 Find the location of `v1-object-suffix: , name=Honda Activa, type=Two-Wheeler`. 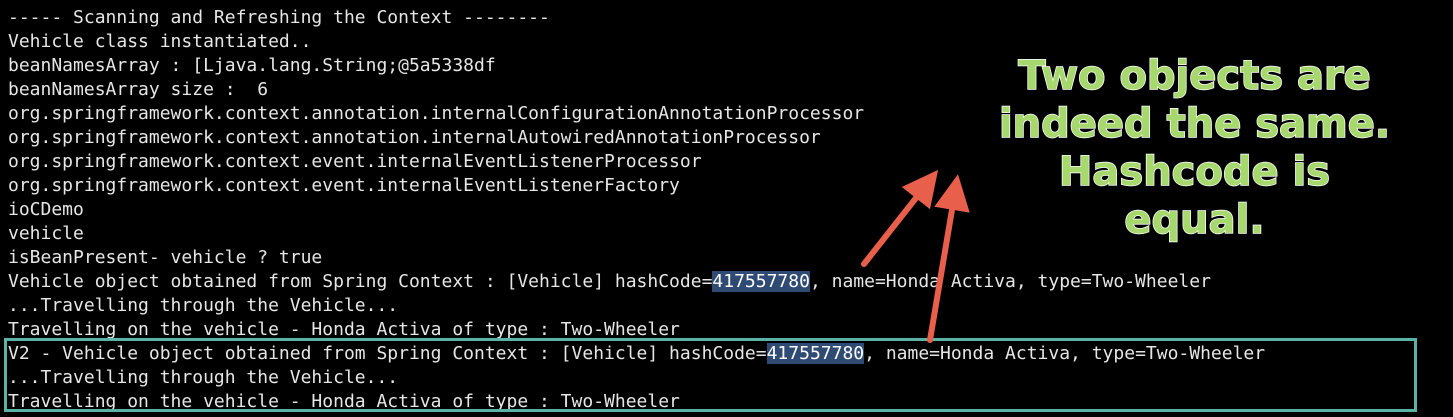

v1-object-suffix: , name=Honda Activa, type=Two-Wheeler is located at coordinates (1010, 281).